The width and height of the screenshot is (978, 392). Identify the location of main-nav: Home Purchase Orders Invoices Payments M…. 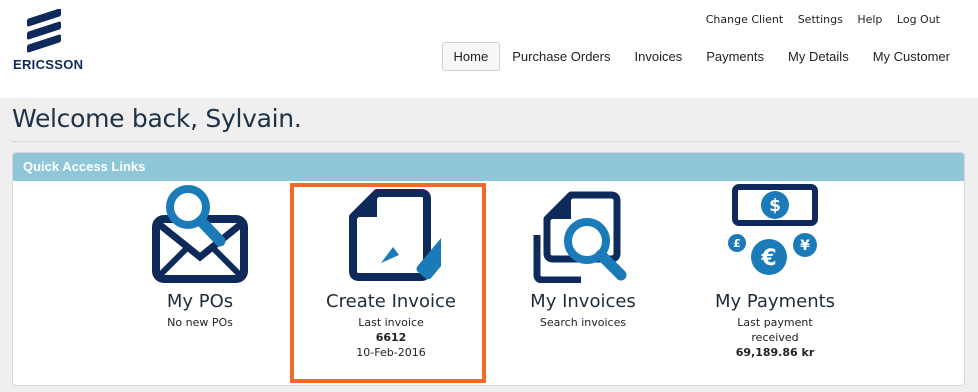
(701, 56).